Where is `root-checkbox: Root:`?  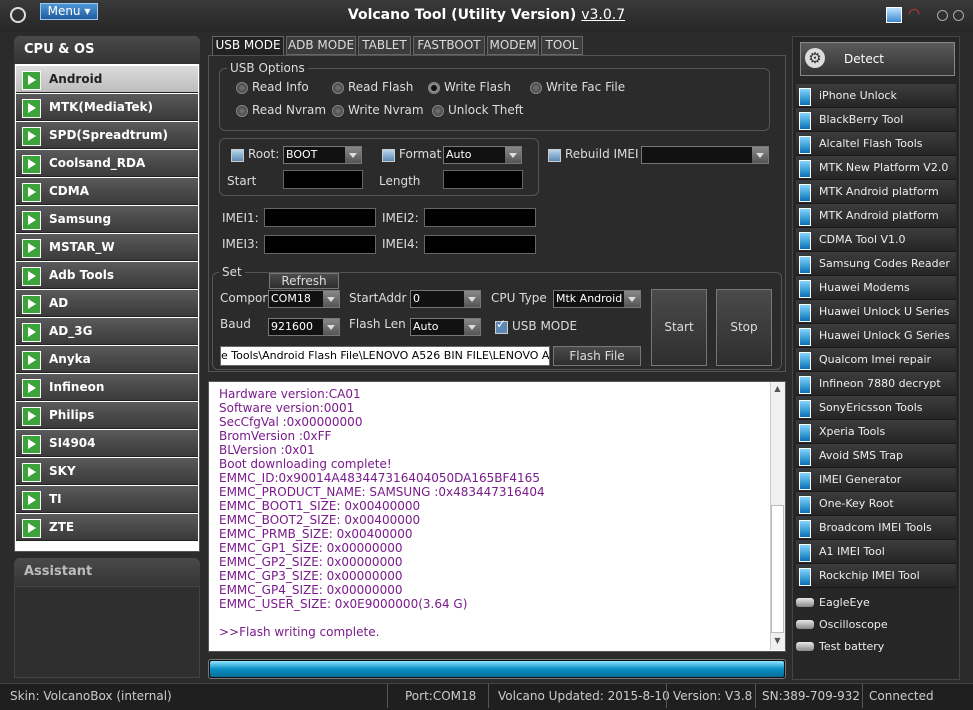
root-checkbox: Root: is located at coordinates (255, 154).